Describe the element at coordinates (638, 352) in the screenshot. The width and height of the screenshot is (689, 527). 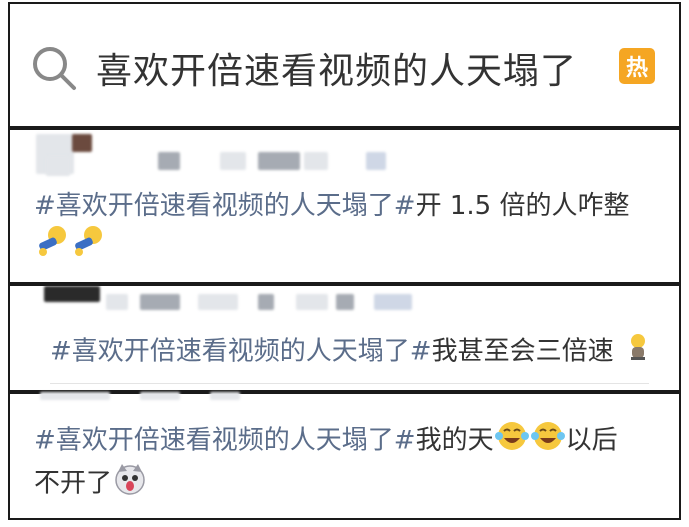
I see `sad-figure-emoji` at that location.